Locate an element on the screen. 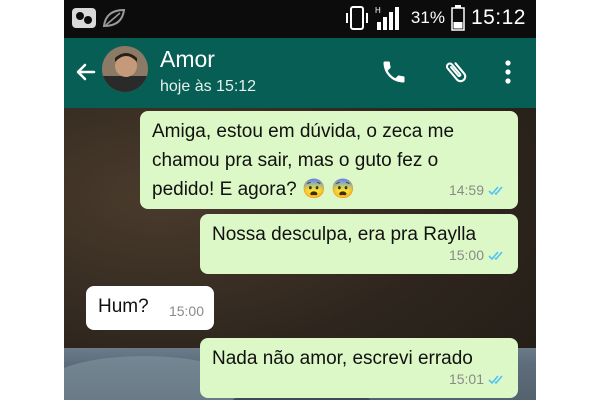 The image size is (600, 400). back-arrow-icon is located at coordinates (86, 72).